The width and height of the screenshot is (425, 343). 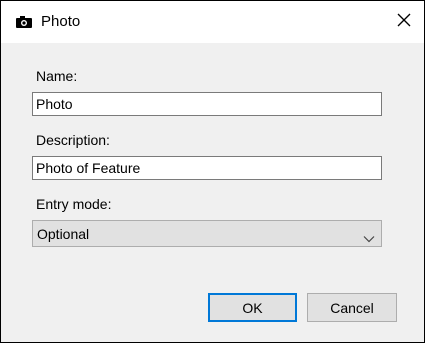 I want to click on ok-button: OK, so click(x=252, y=307).